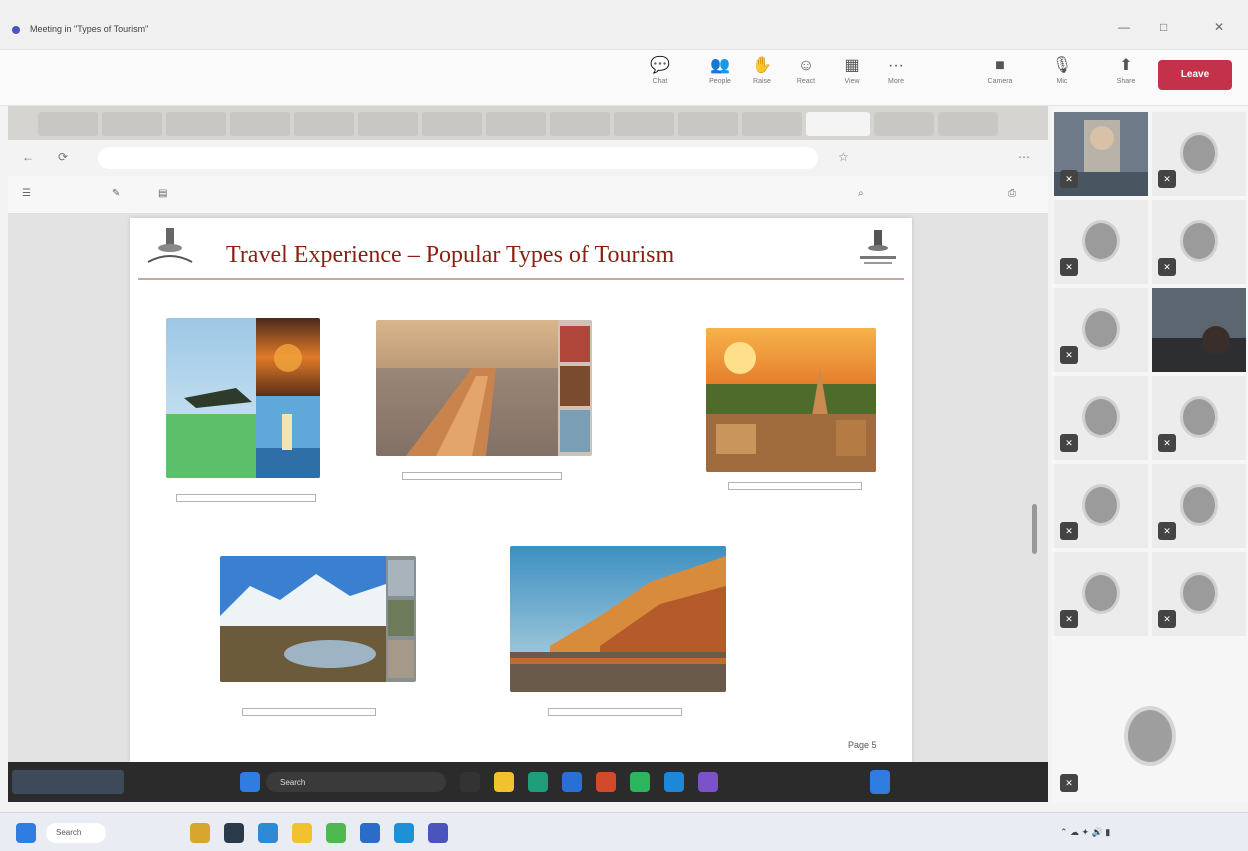 The width and height of the screenshot is (1248, 851). What do you see at coordinates (806, 81) in the screenshot?
I see `react-label: React` at bounding box center [806, 81].